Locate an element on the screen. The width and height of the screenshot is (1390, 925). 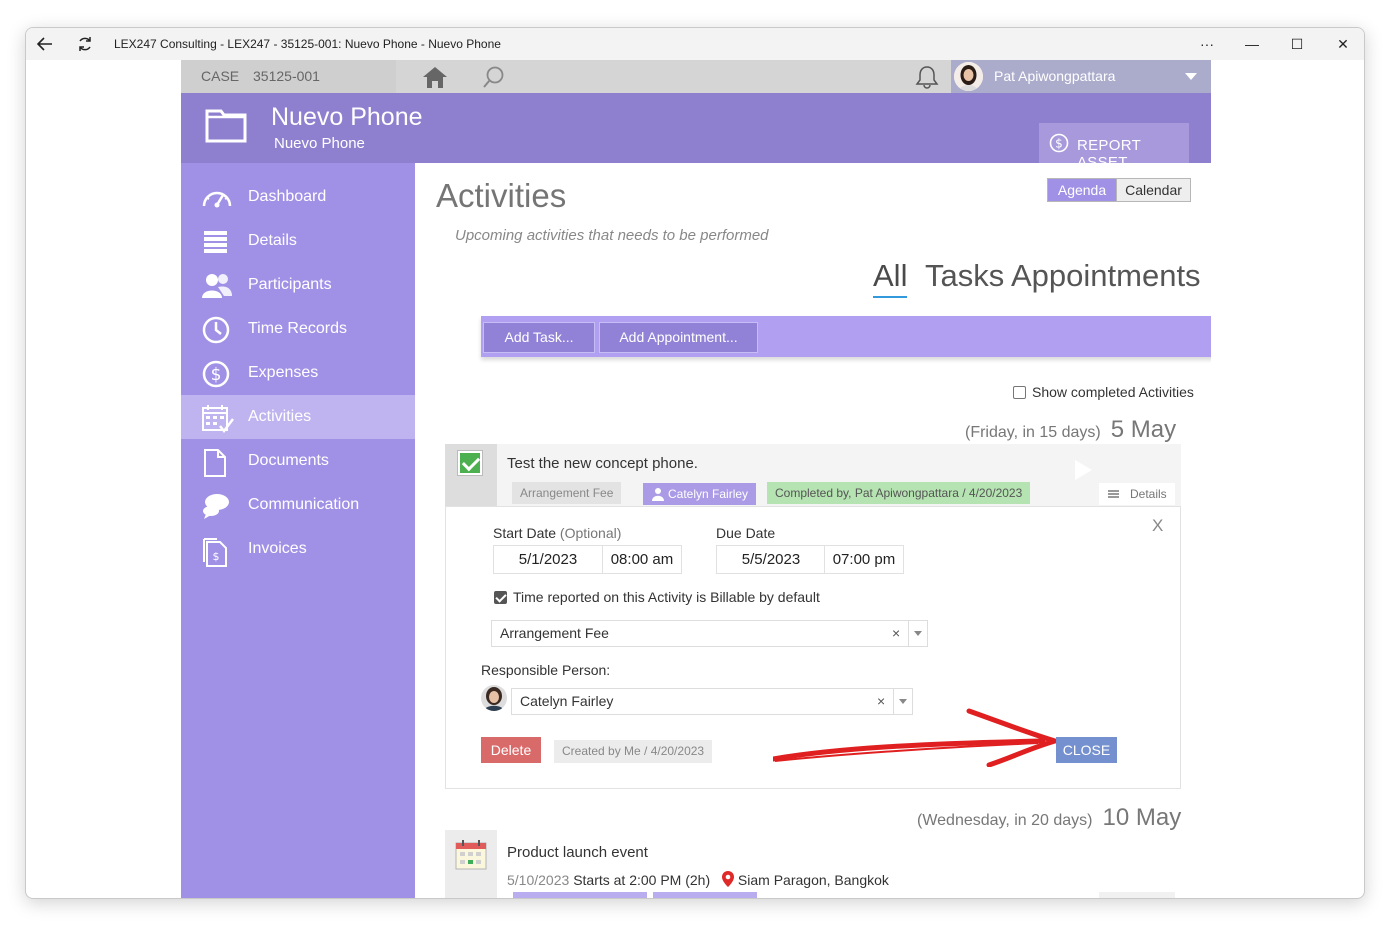
appointment-tag is located at coordinates (580, 895).